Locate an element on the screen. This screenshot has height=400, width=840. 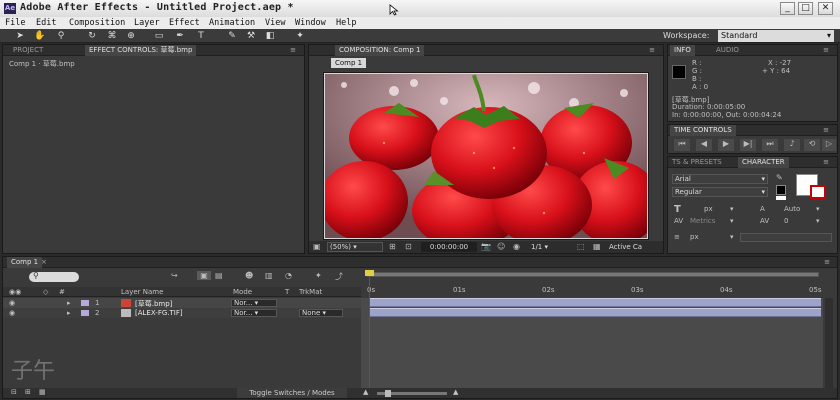
tab-composition: COMPOSITION: Comp 1 is located at coordinates (380, 50).